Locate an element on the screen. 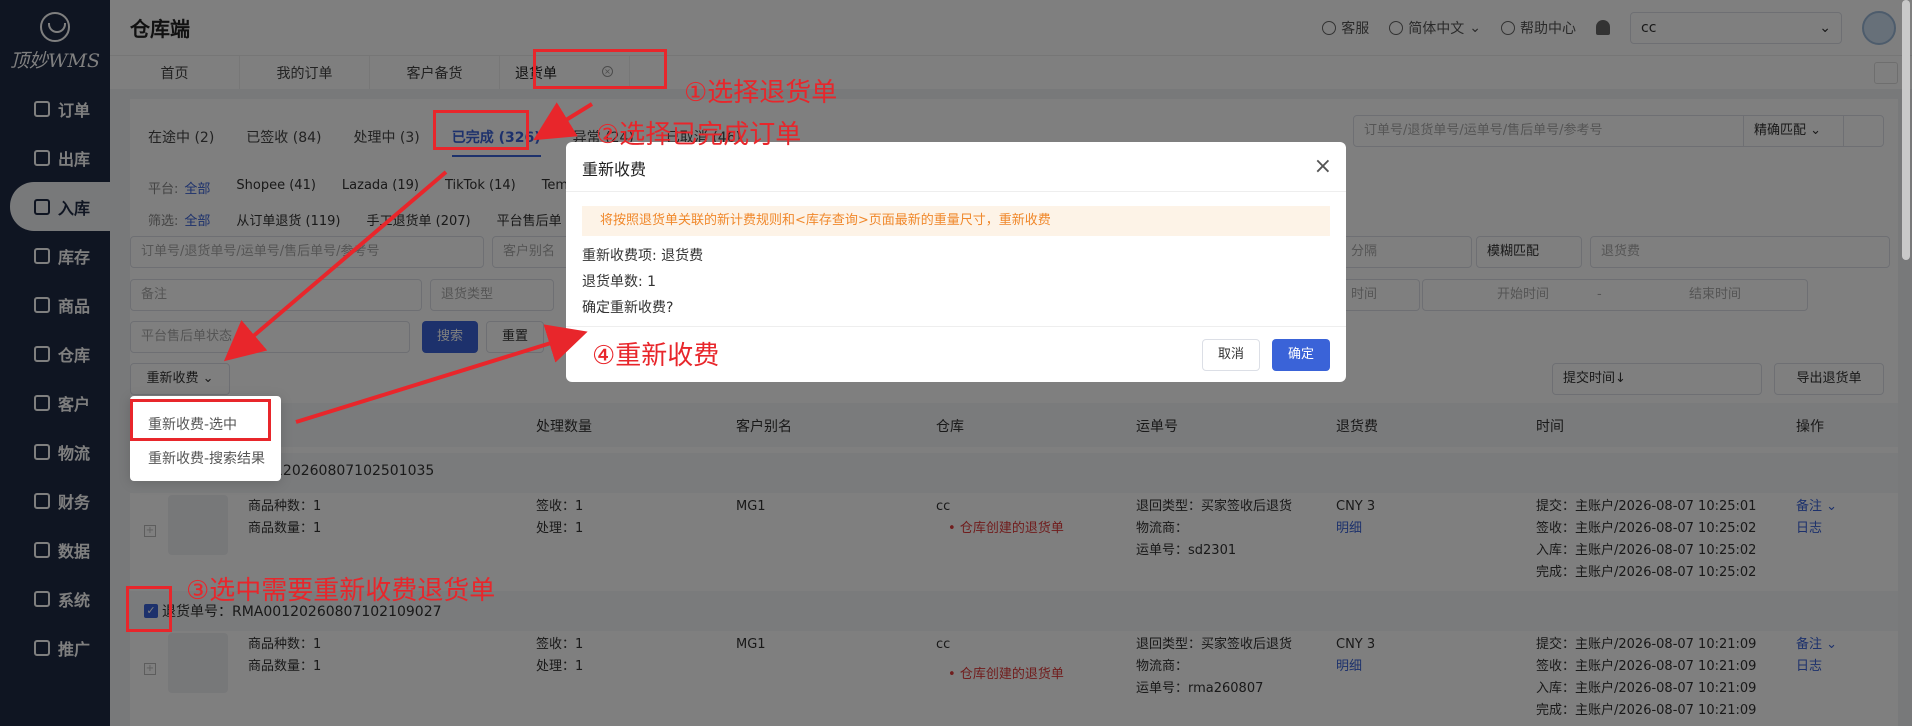  scrollbar is located at coordinates (1906, 130).